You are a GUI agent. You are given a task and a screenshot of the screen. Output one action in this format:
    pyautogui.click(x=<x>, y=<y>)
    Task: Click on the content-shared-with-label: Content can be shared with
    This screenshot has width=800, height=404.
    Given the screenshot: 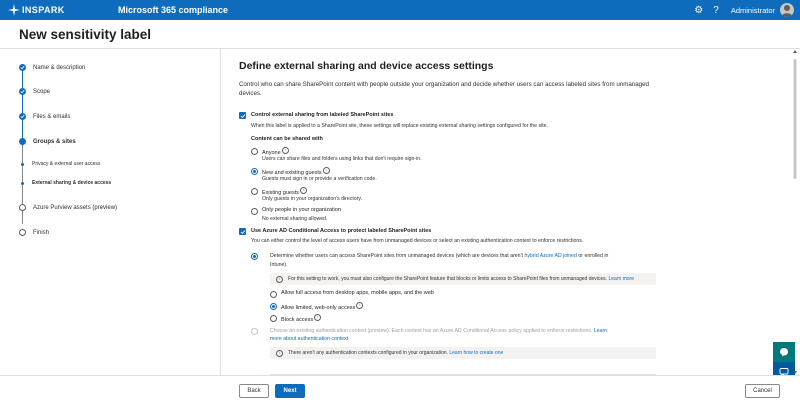 What is the action you would take?
    pyautogui.click(x=287, y=139)
    